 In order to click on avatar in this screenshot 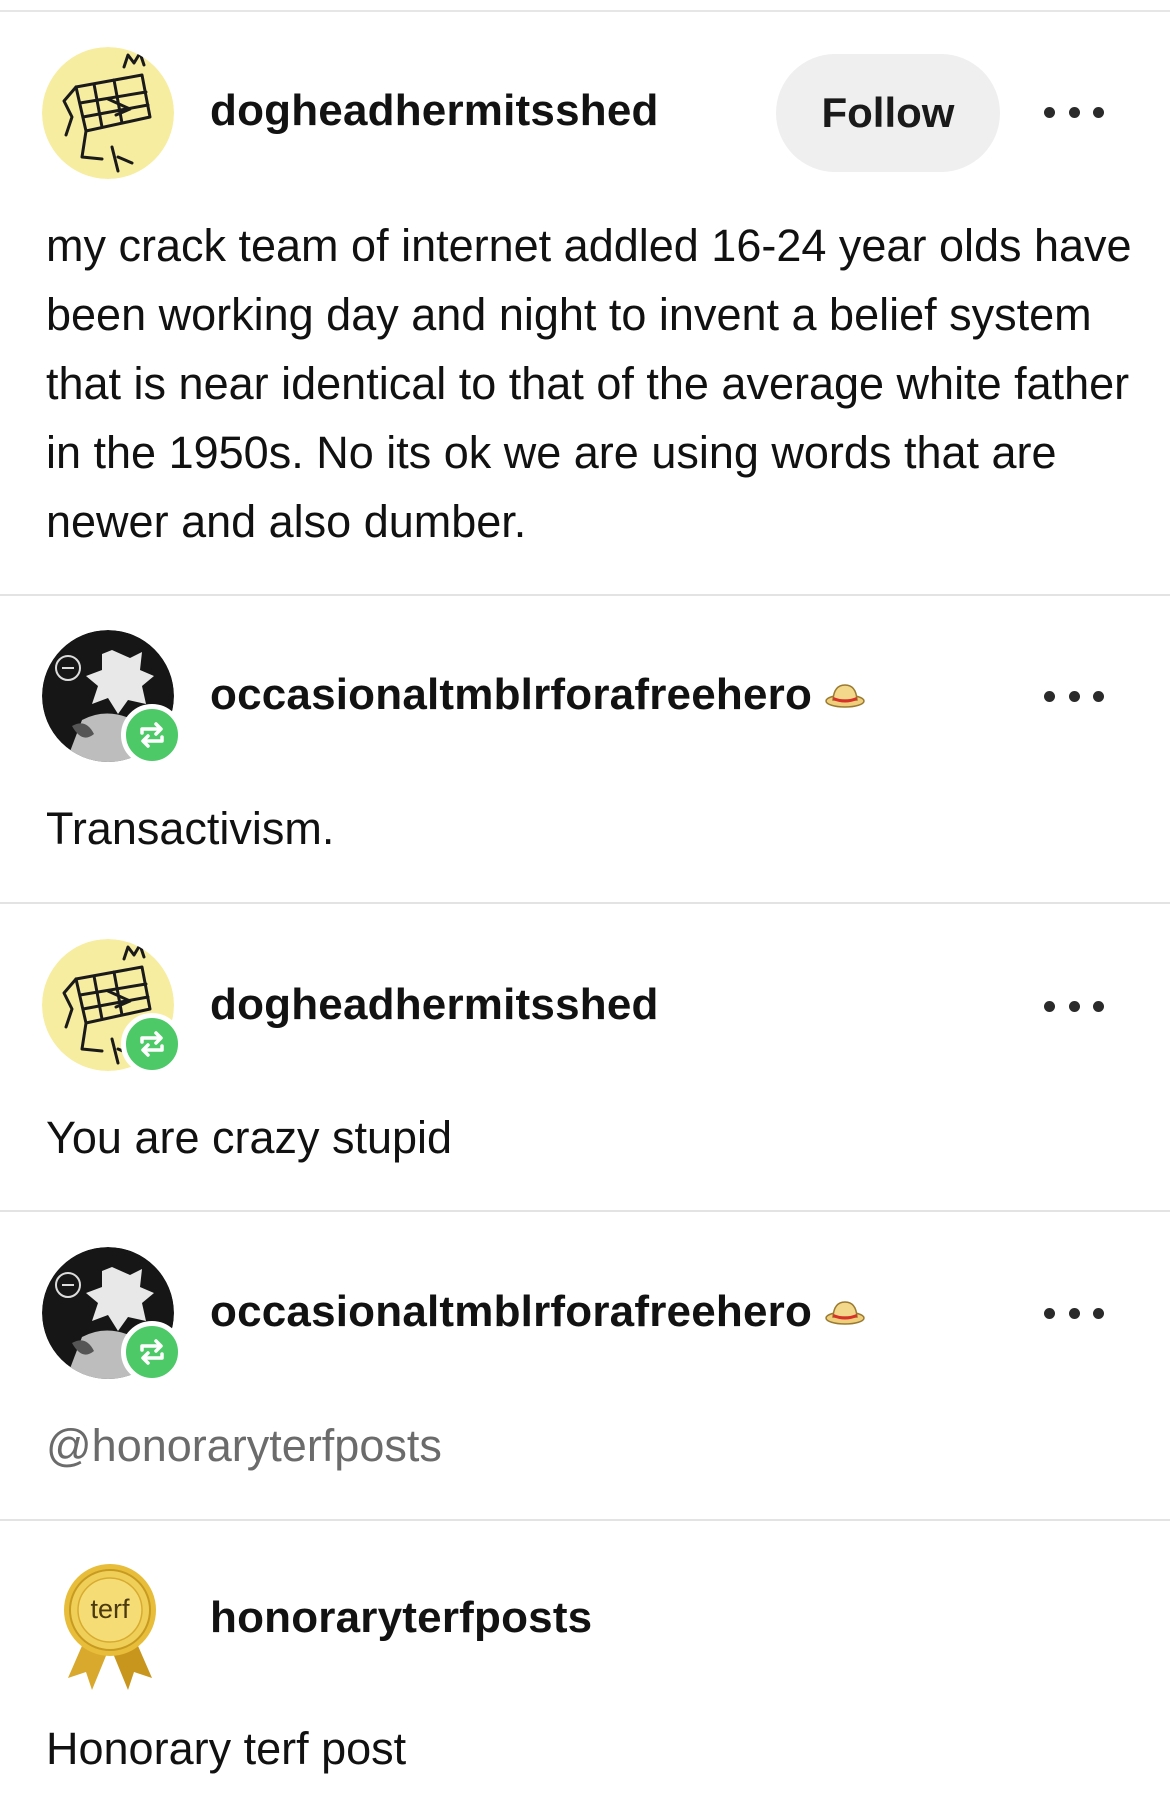, I will do `click(108, 113)`.